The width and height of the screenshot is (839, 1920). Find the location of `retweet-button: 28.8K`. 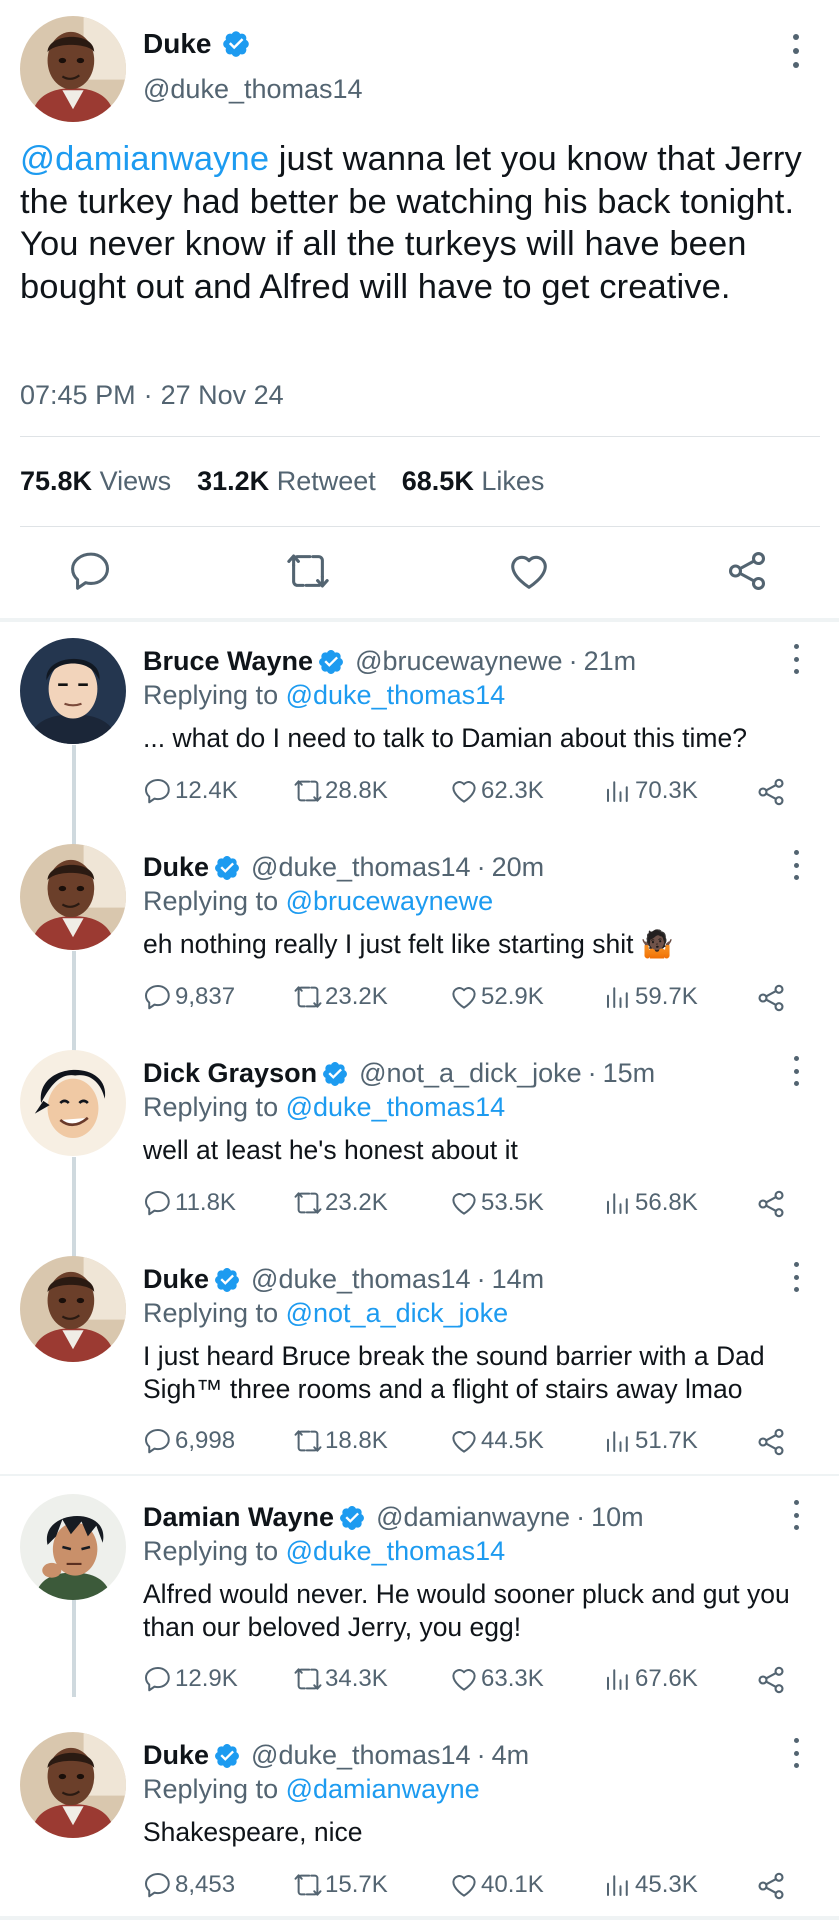

retweet-button: 28.8K is located at coordinates (340, 791).